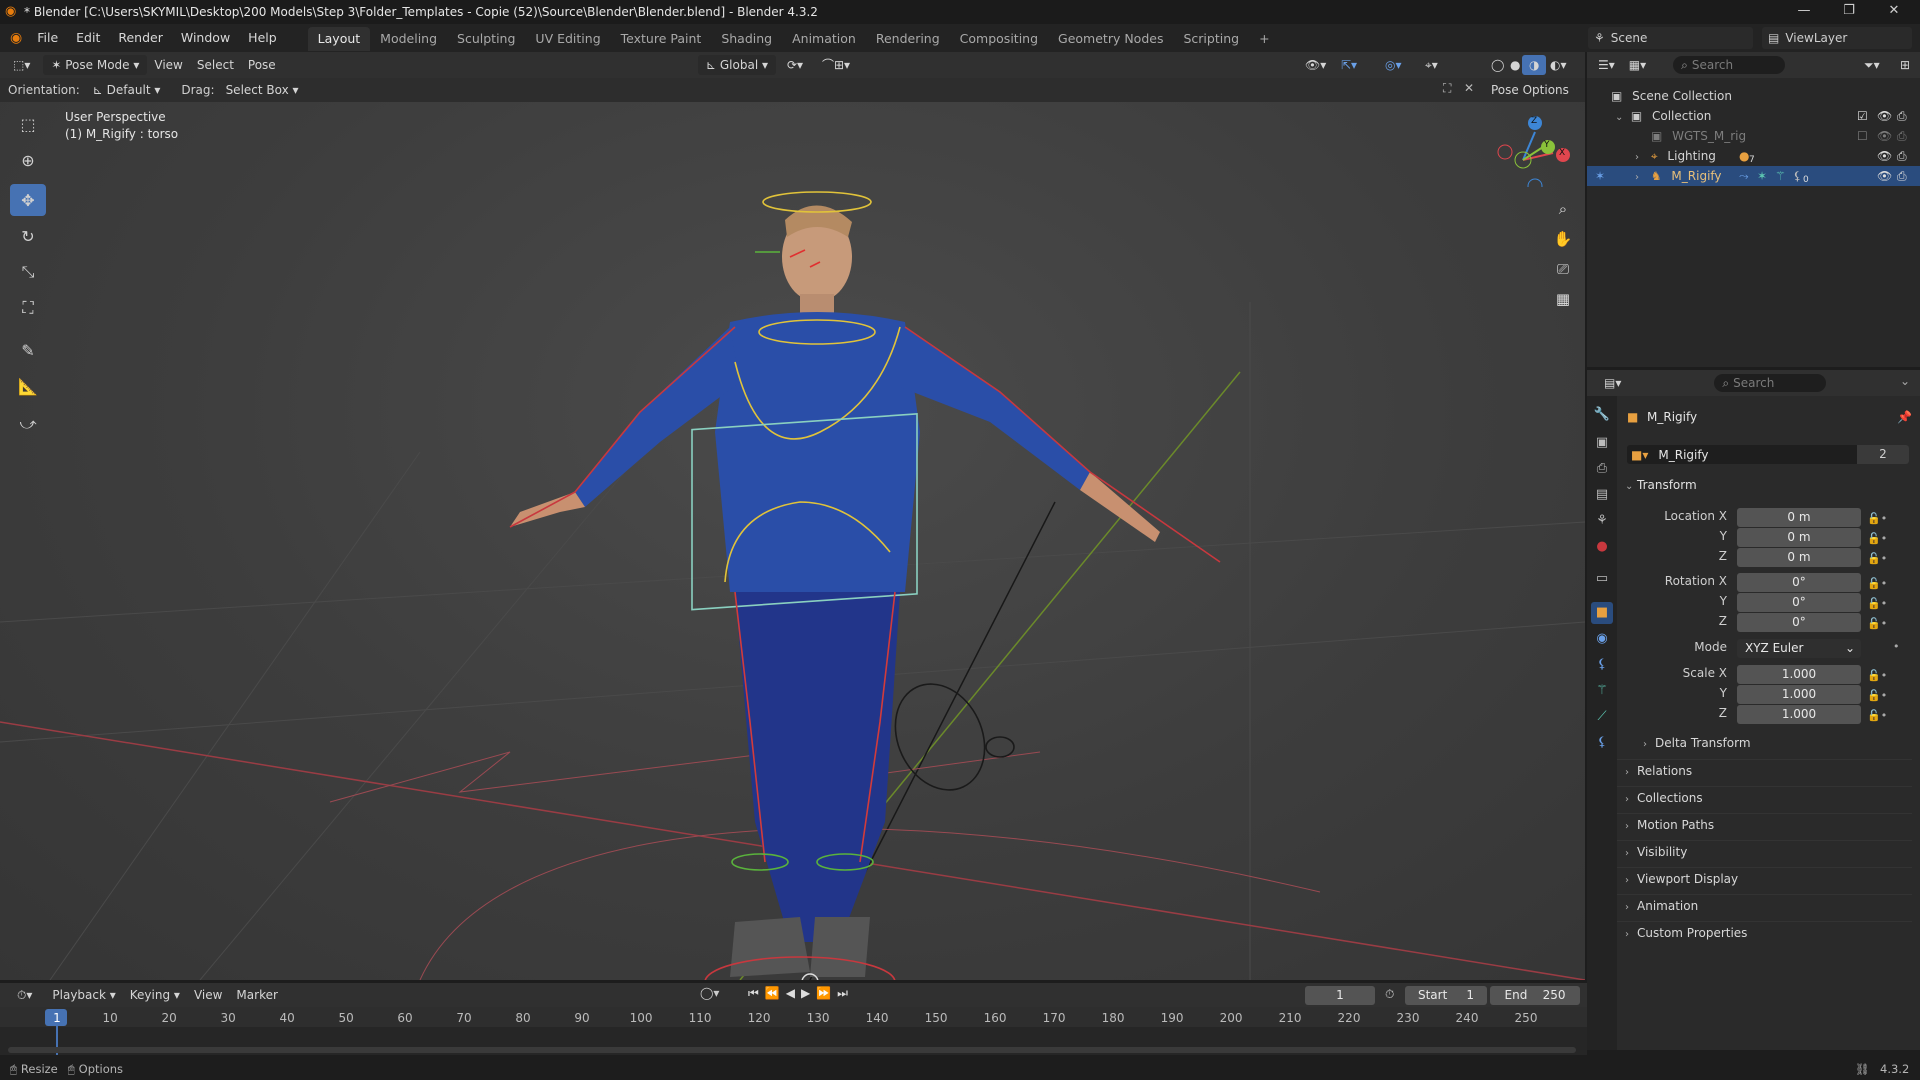 The height and width of the screenshot is (1080, 1920). Describe the element at coordinates (1799, 557) in the screenshot. I see `location-z-field: 0 m` at that location.